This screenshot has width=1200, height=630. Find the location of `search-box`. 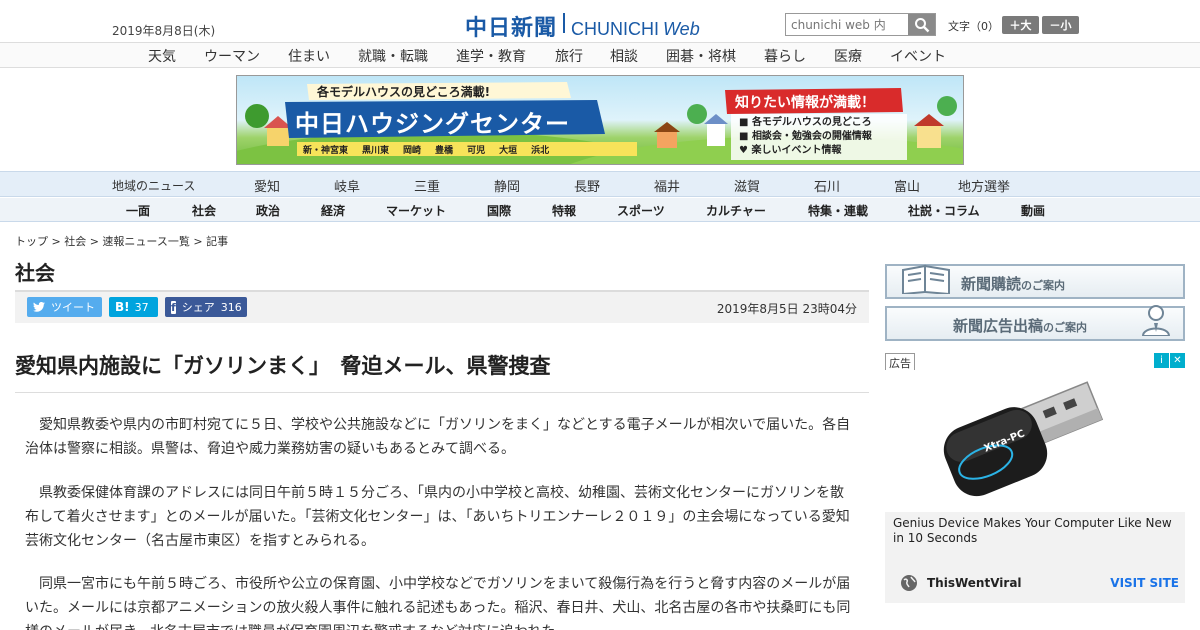

search-box is located at coordinates (860, 24).